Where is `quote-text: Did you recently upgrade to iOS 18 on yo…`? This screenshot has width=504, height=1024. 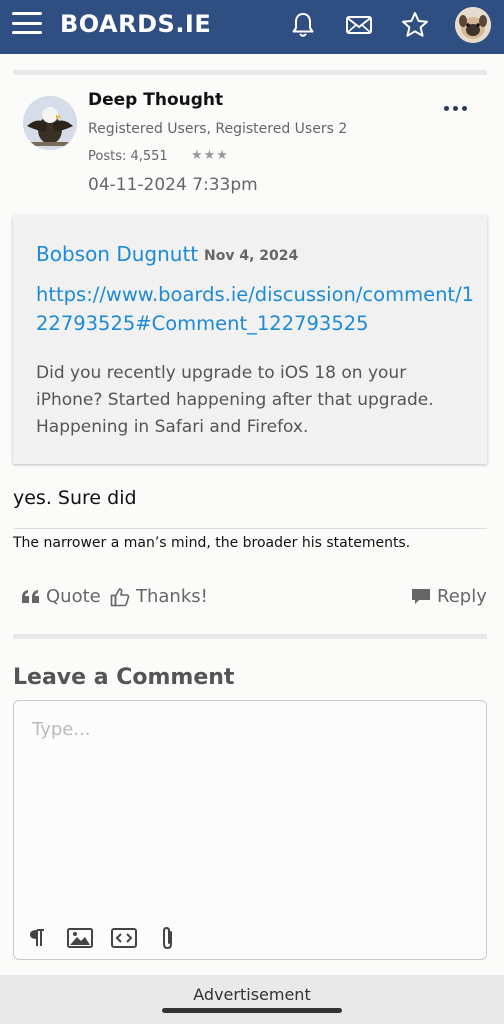 quote-text: Did you recently upgrade to iOS 18 on yo… is located at coordinates (235, 400).